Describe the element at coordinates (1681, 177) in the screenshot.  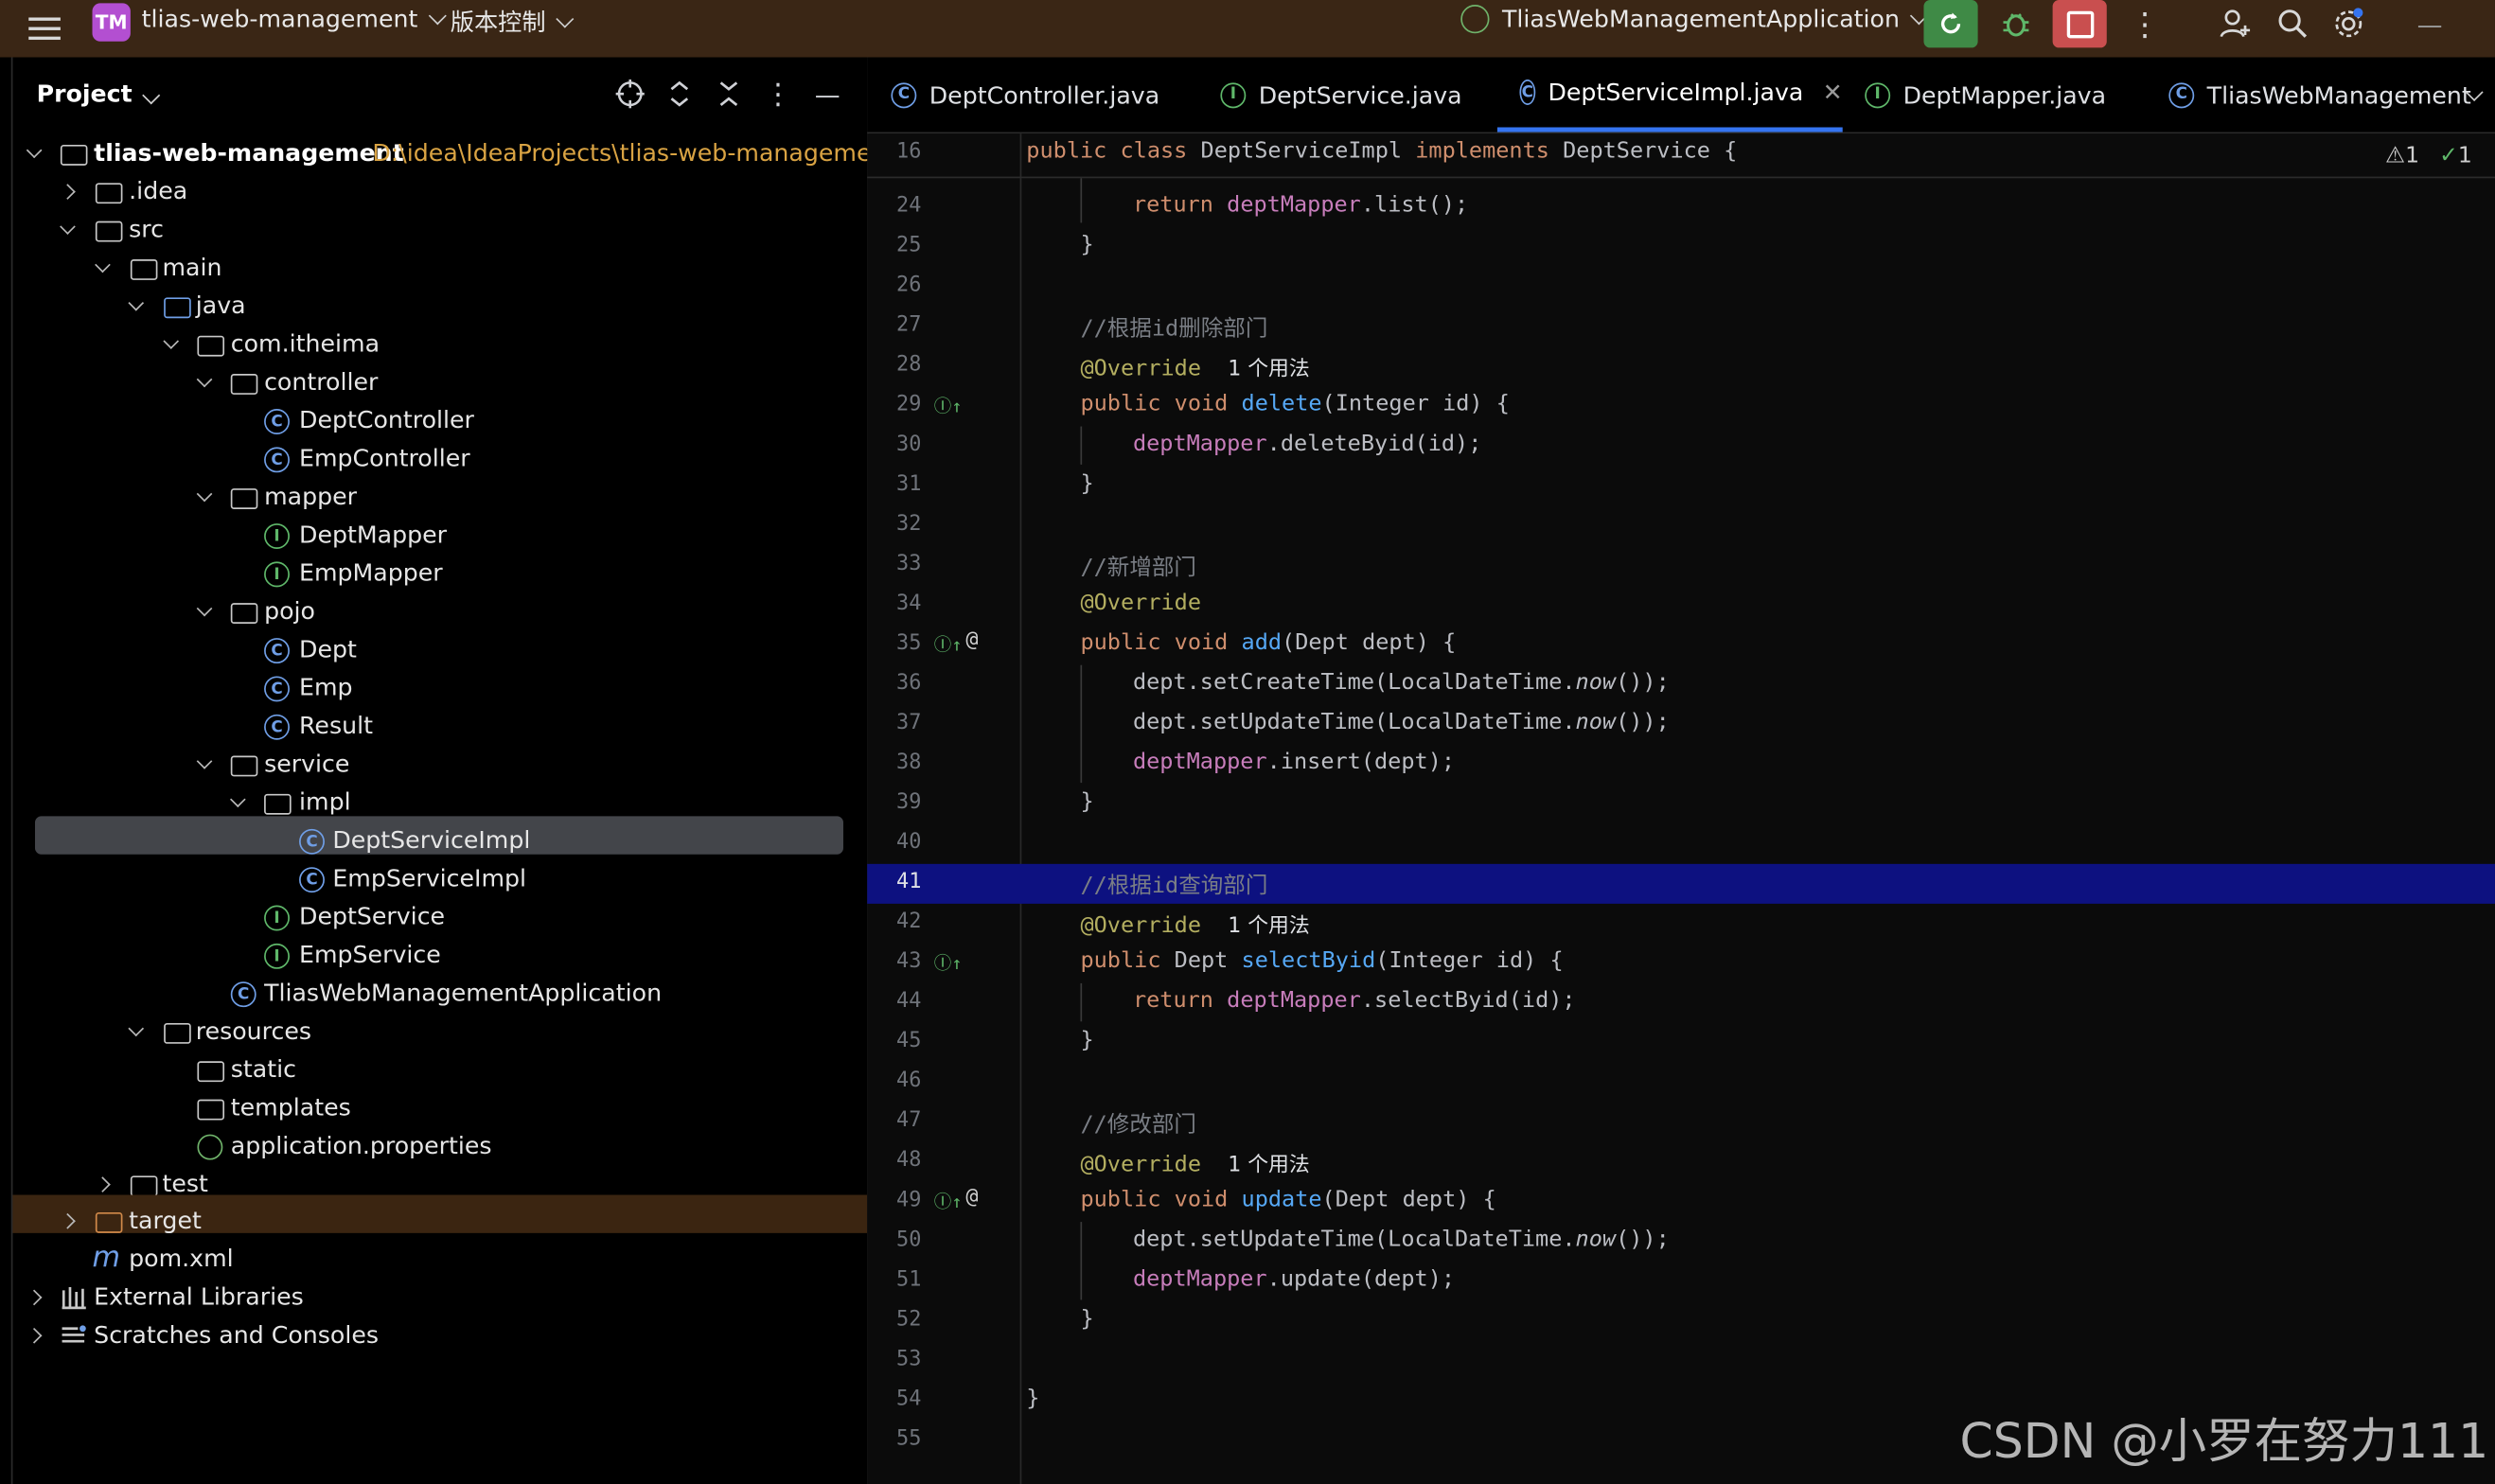
I see `sticky-divider` at that location.